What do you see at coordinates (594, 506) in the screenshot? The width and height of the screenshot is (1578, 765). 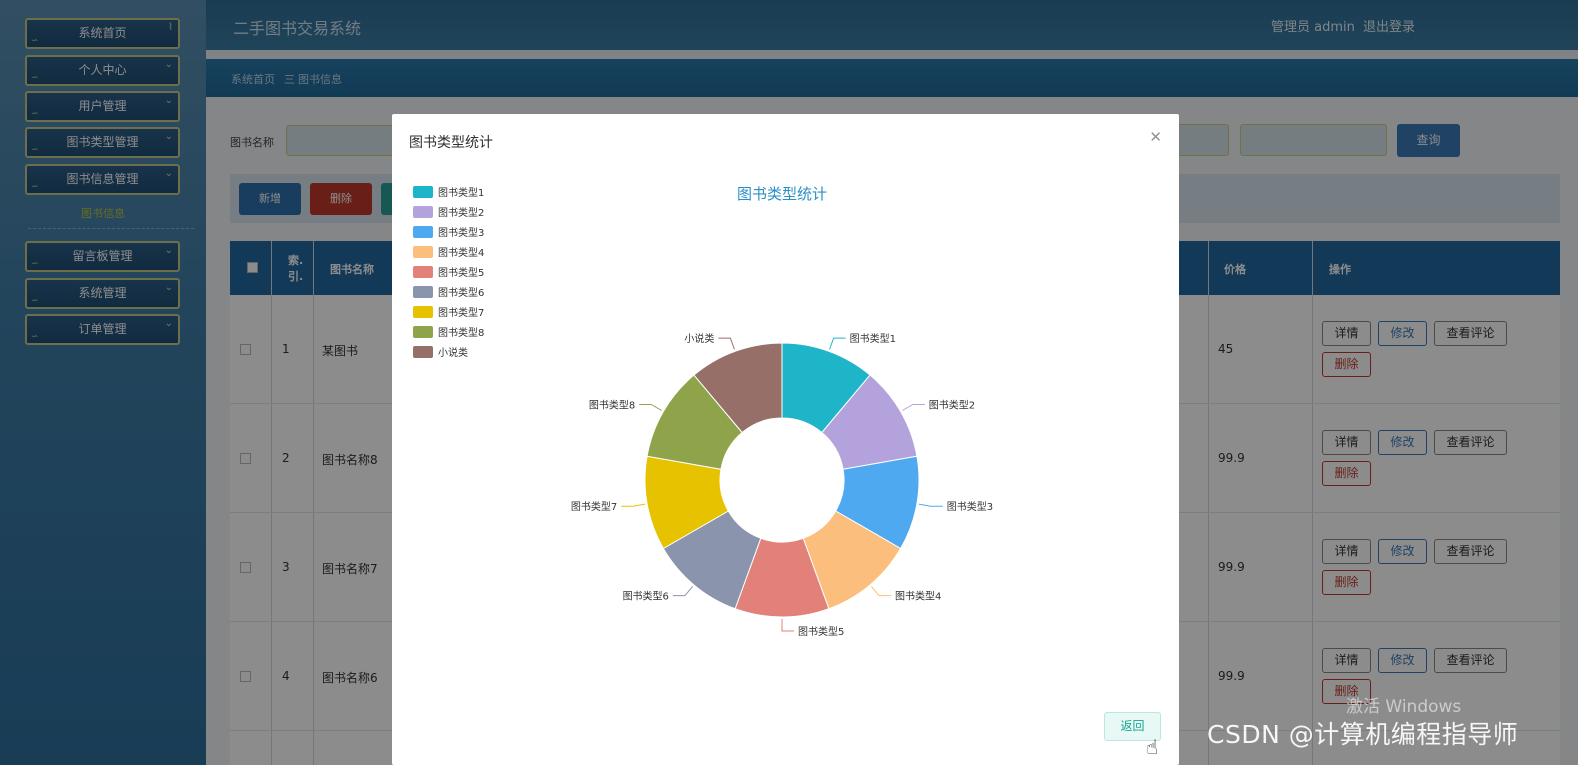 I see `slice-label: 图书类型7` at bounding box center [594, 506].